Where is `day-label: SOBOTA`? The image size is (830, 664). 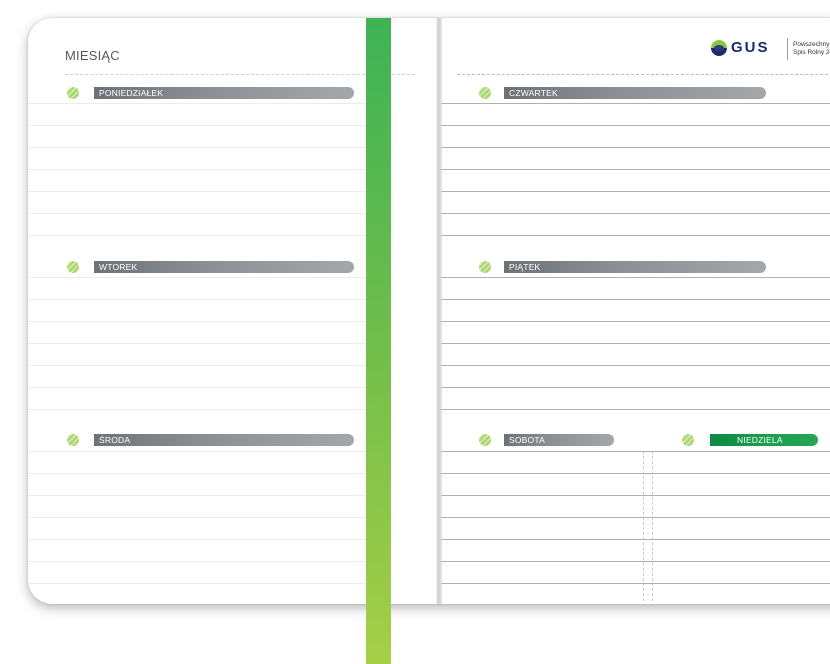 day-label: SOBOTA is located at coordinates (527, 440).